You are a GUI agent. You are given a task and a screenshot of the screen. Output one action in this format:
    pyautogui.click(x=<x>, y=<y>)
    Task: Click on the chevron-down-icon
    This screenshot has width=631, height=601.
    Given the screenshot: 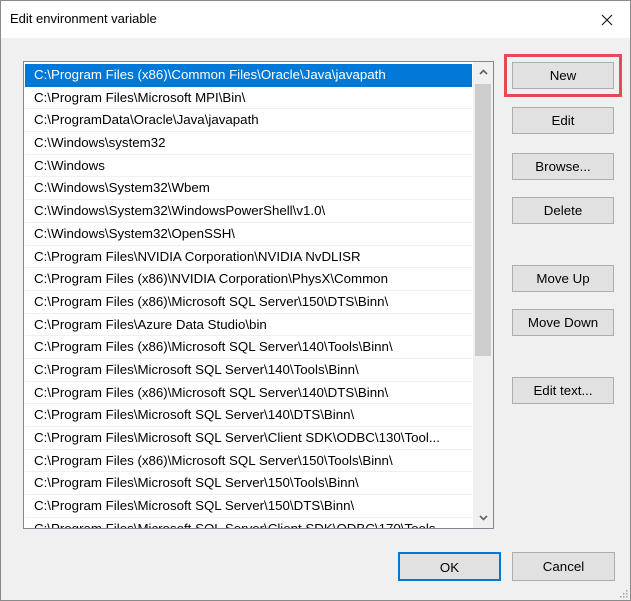 What is the action you would take?
    pyautogui.click(x=483, y=518)
    